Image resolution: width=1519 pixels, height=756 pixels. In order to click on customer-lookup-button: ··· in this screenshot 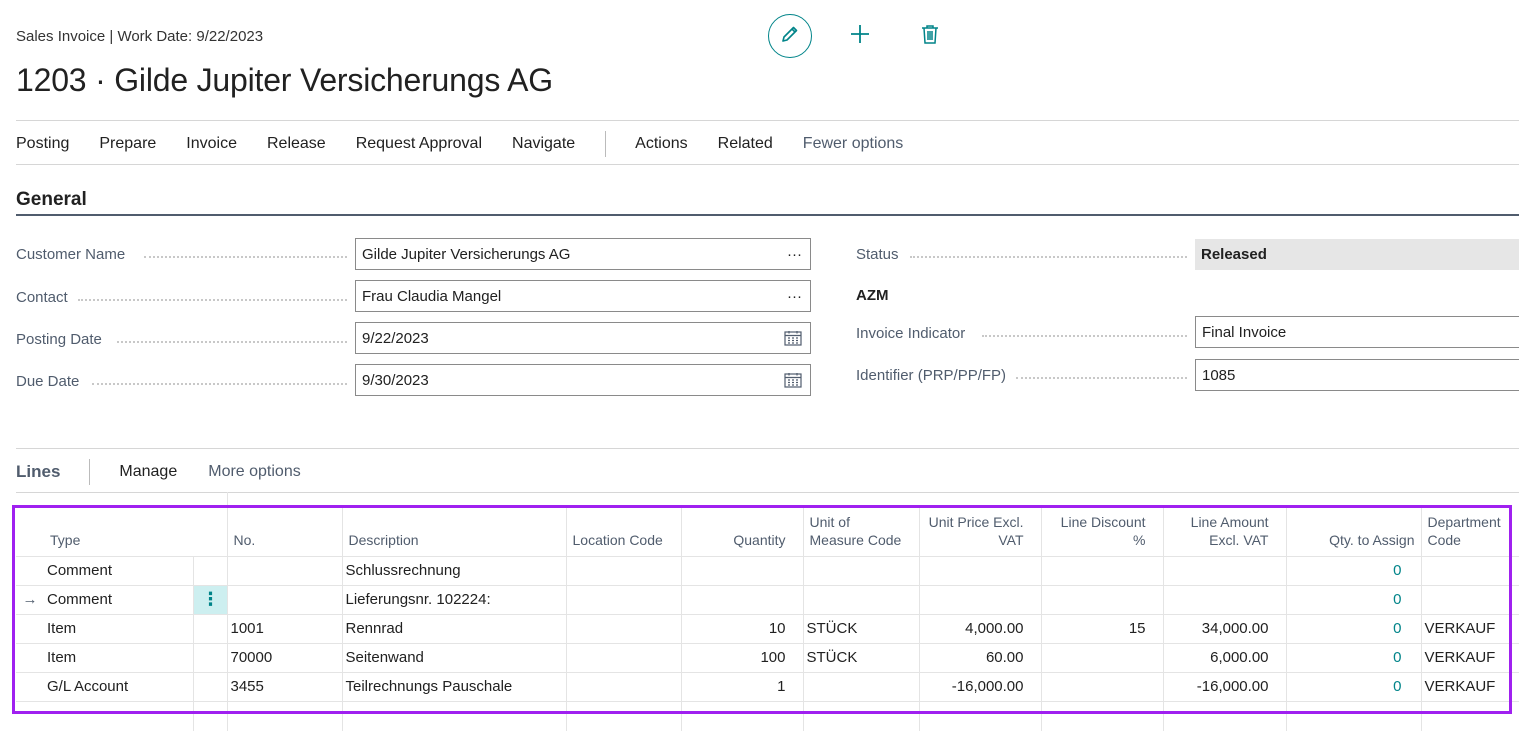, I will do `click(794, 254)`.